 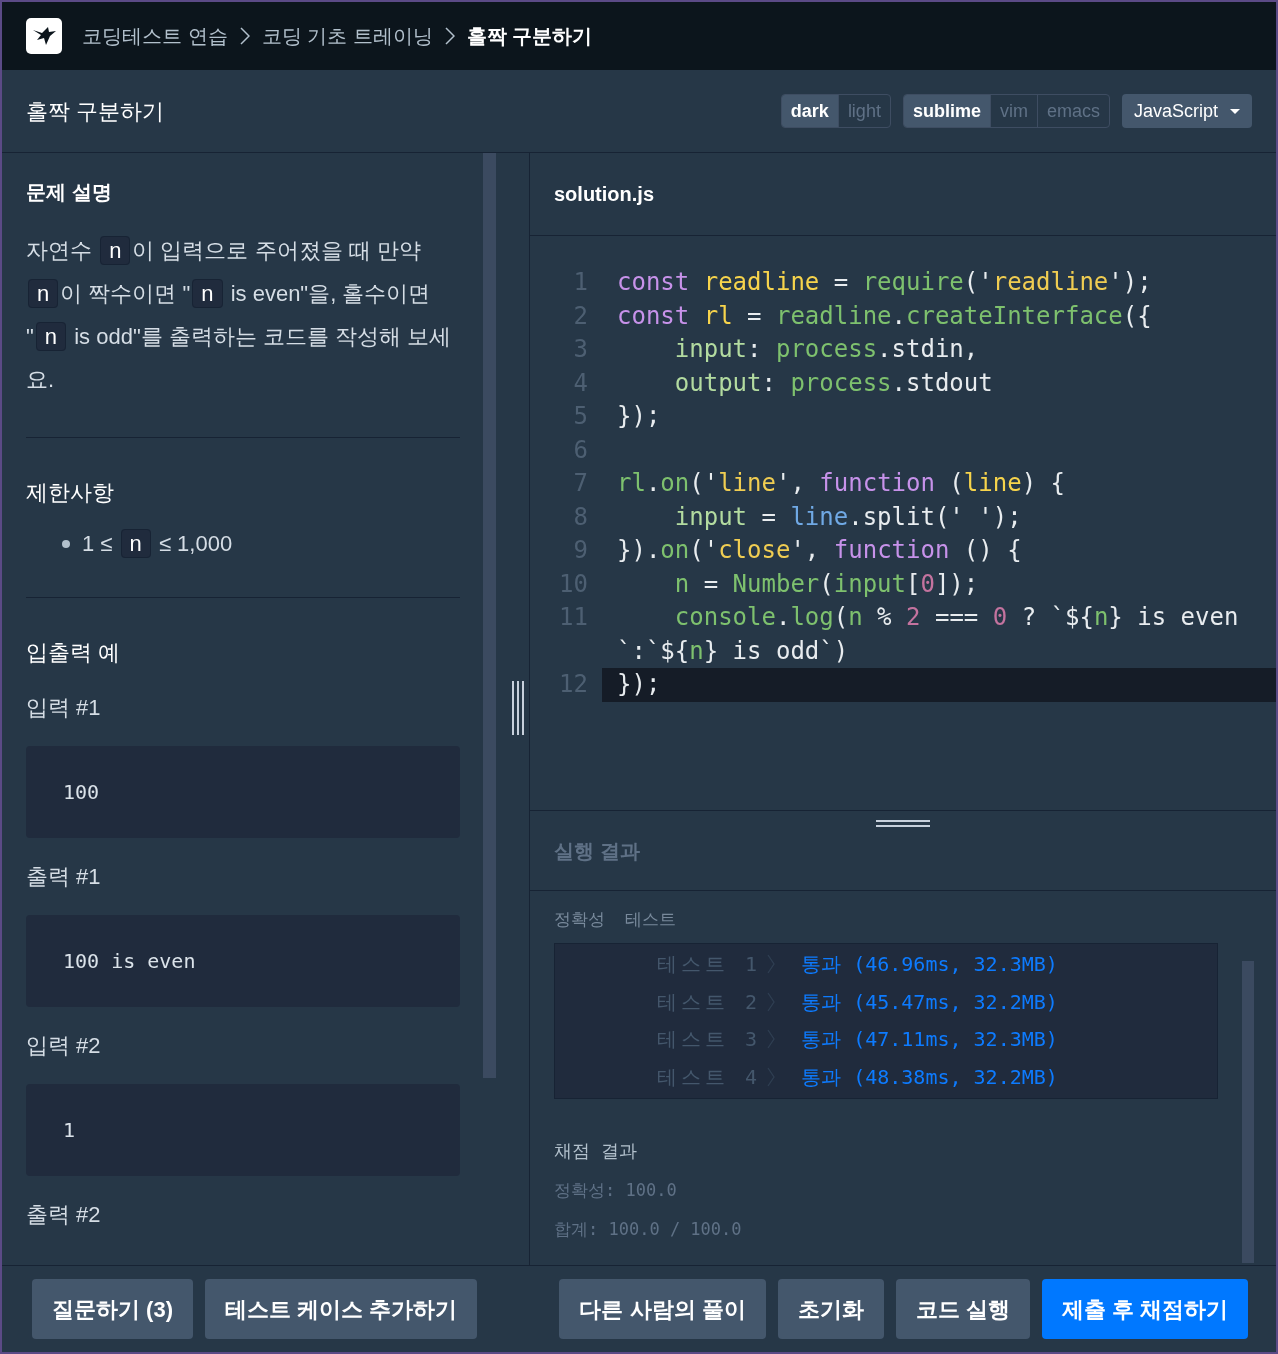 I want to click on example-block: 100 is even, so click(x=243, y=961).